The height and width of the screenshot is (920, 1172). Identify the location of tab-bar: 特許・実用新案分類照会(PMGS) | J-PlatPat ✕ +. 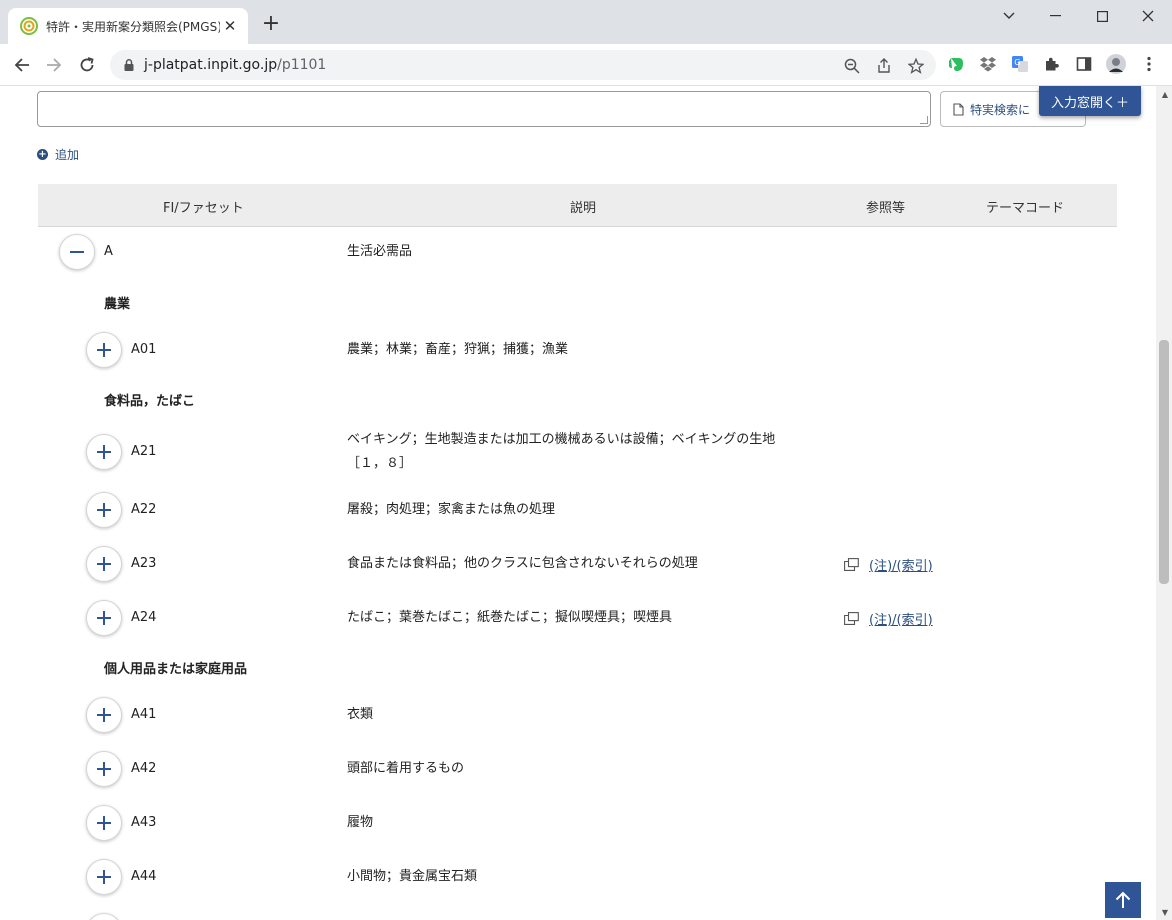
(586, 22).